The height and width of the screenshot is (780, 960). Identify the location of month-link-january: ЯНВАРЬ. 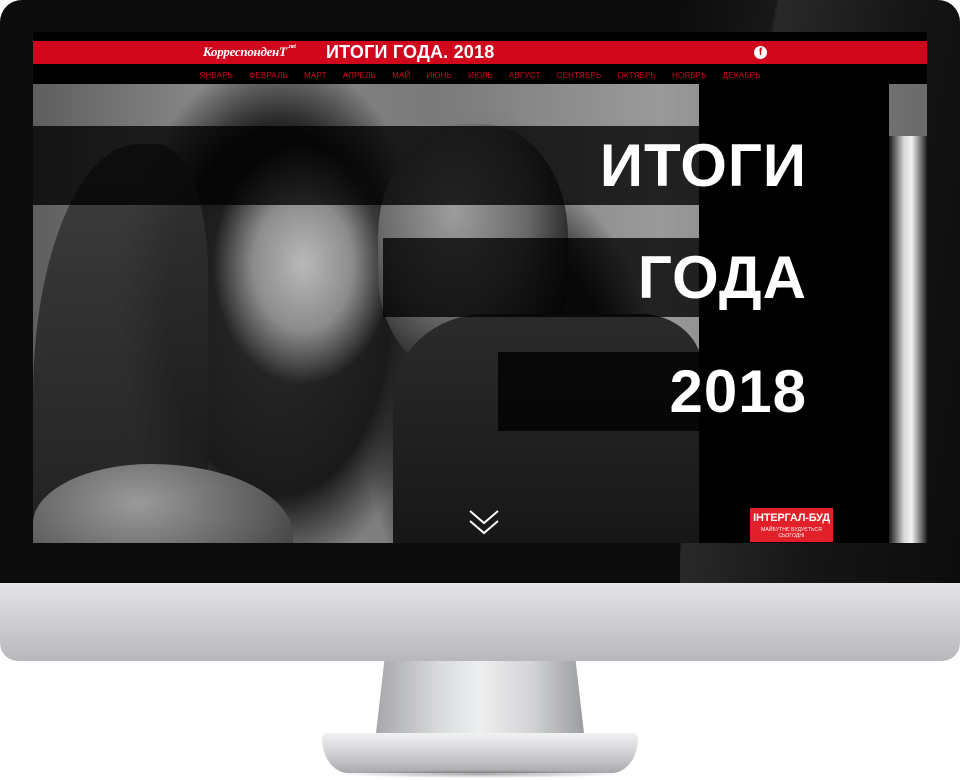
(216, 78).